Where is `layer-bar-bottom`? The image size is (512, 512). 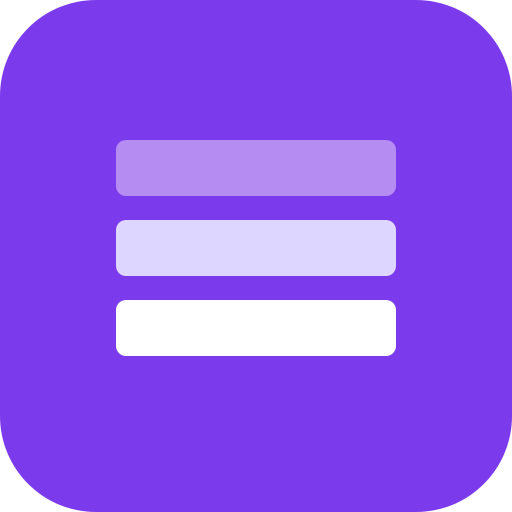 layer-bar-bottom is located at coordinates (256, 328).